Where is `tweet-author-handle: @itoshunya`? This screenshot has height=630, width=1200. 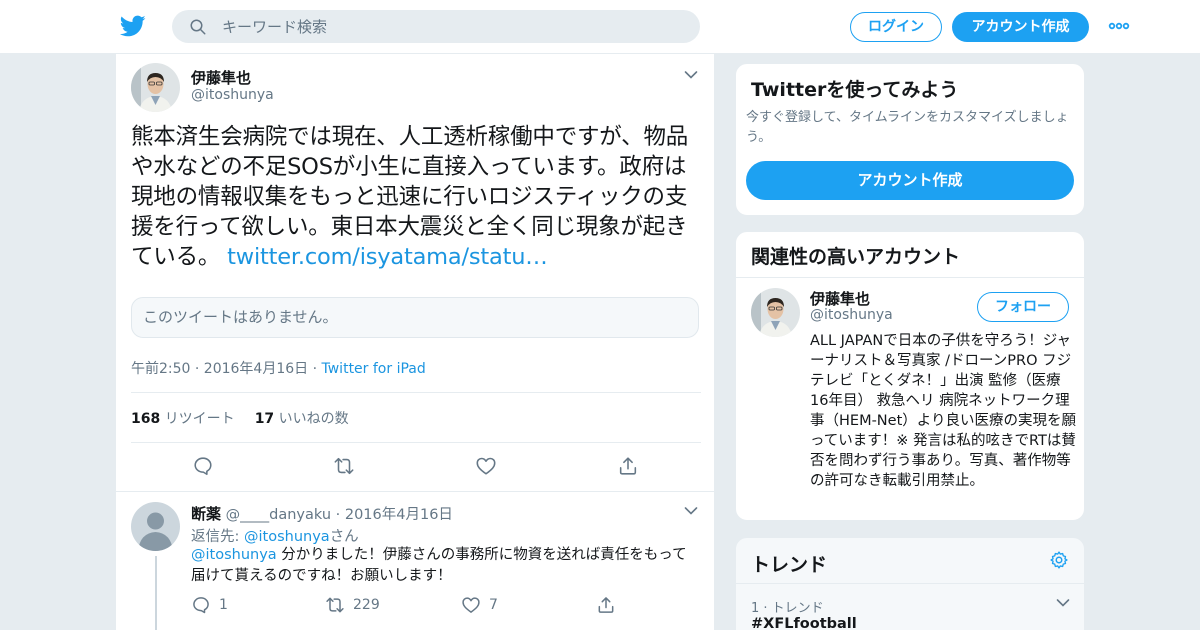 tweet-author-handle: @itoshunya is located at coordinates (232, 95).